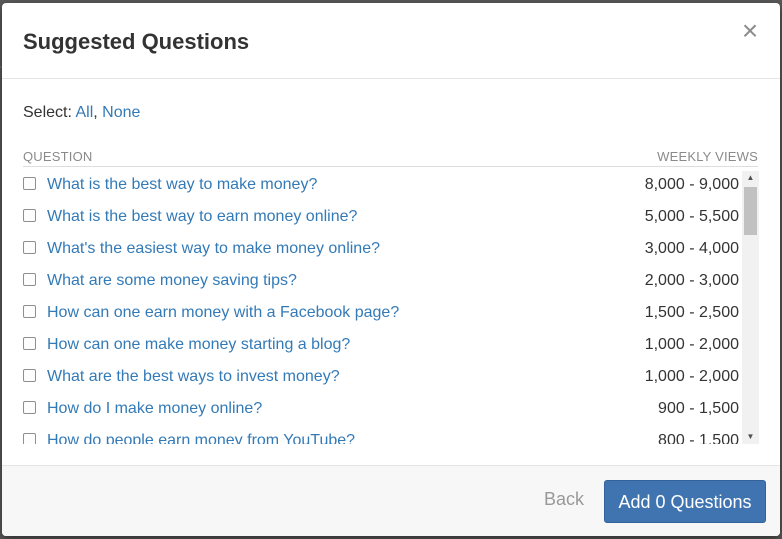 The image size is (782, 539). What do you see at coordinates (691, 248) in the screenshot?
I see `weekly-views-value: 3,000 - 4,000` at bounding box center [691, 248].